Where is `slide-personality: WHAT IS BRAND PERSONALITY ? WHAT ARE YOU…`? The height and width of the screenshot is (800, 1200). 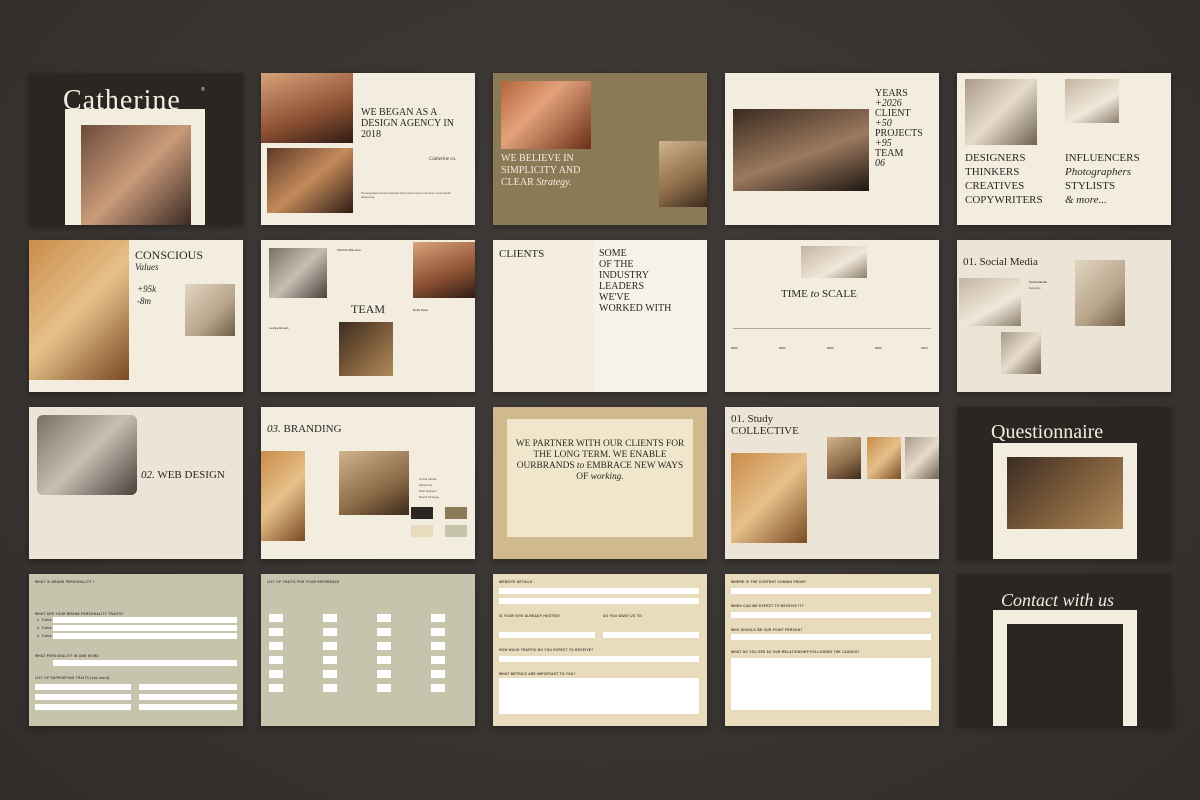
slide-personality: WHAT IS BRAND PERSONALITY ? WHAT ARE YOU… is located at coordinates (136, 650).